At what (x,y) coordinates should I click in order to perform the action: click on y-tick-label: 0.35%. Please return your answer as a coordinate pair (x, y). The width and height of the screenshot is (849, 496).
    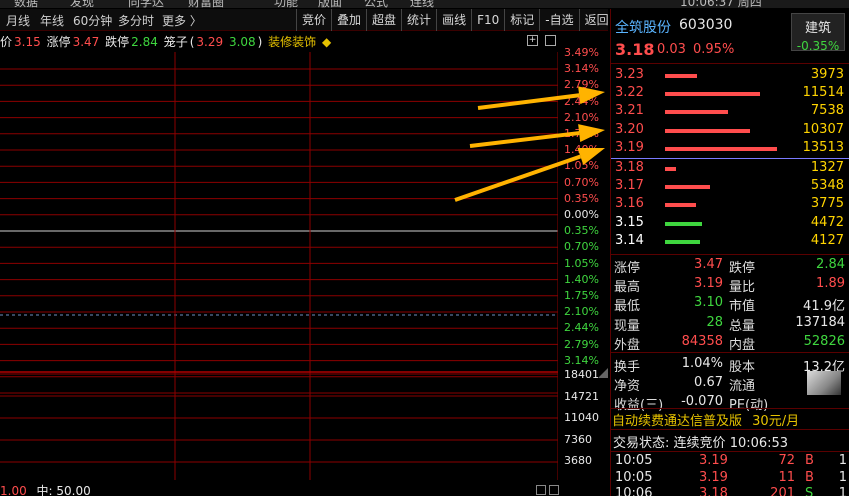
    Looking at the image, I should click on (581, 231).